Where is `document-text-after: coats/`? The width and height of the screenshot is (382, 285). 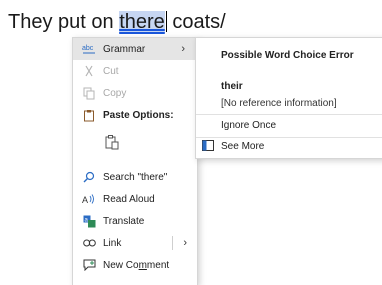 document-text-after: coats/ is located at coordinates (196, 22).